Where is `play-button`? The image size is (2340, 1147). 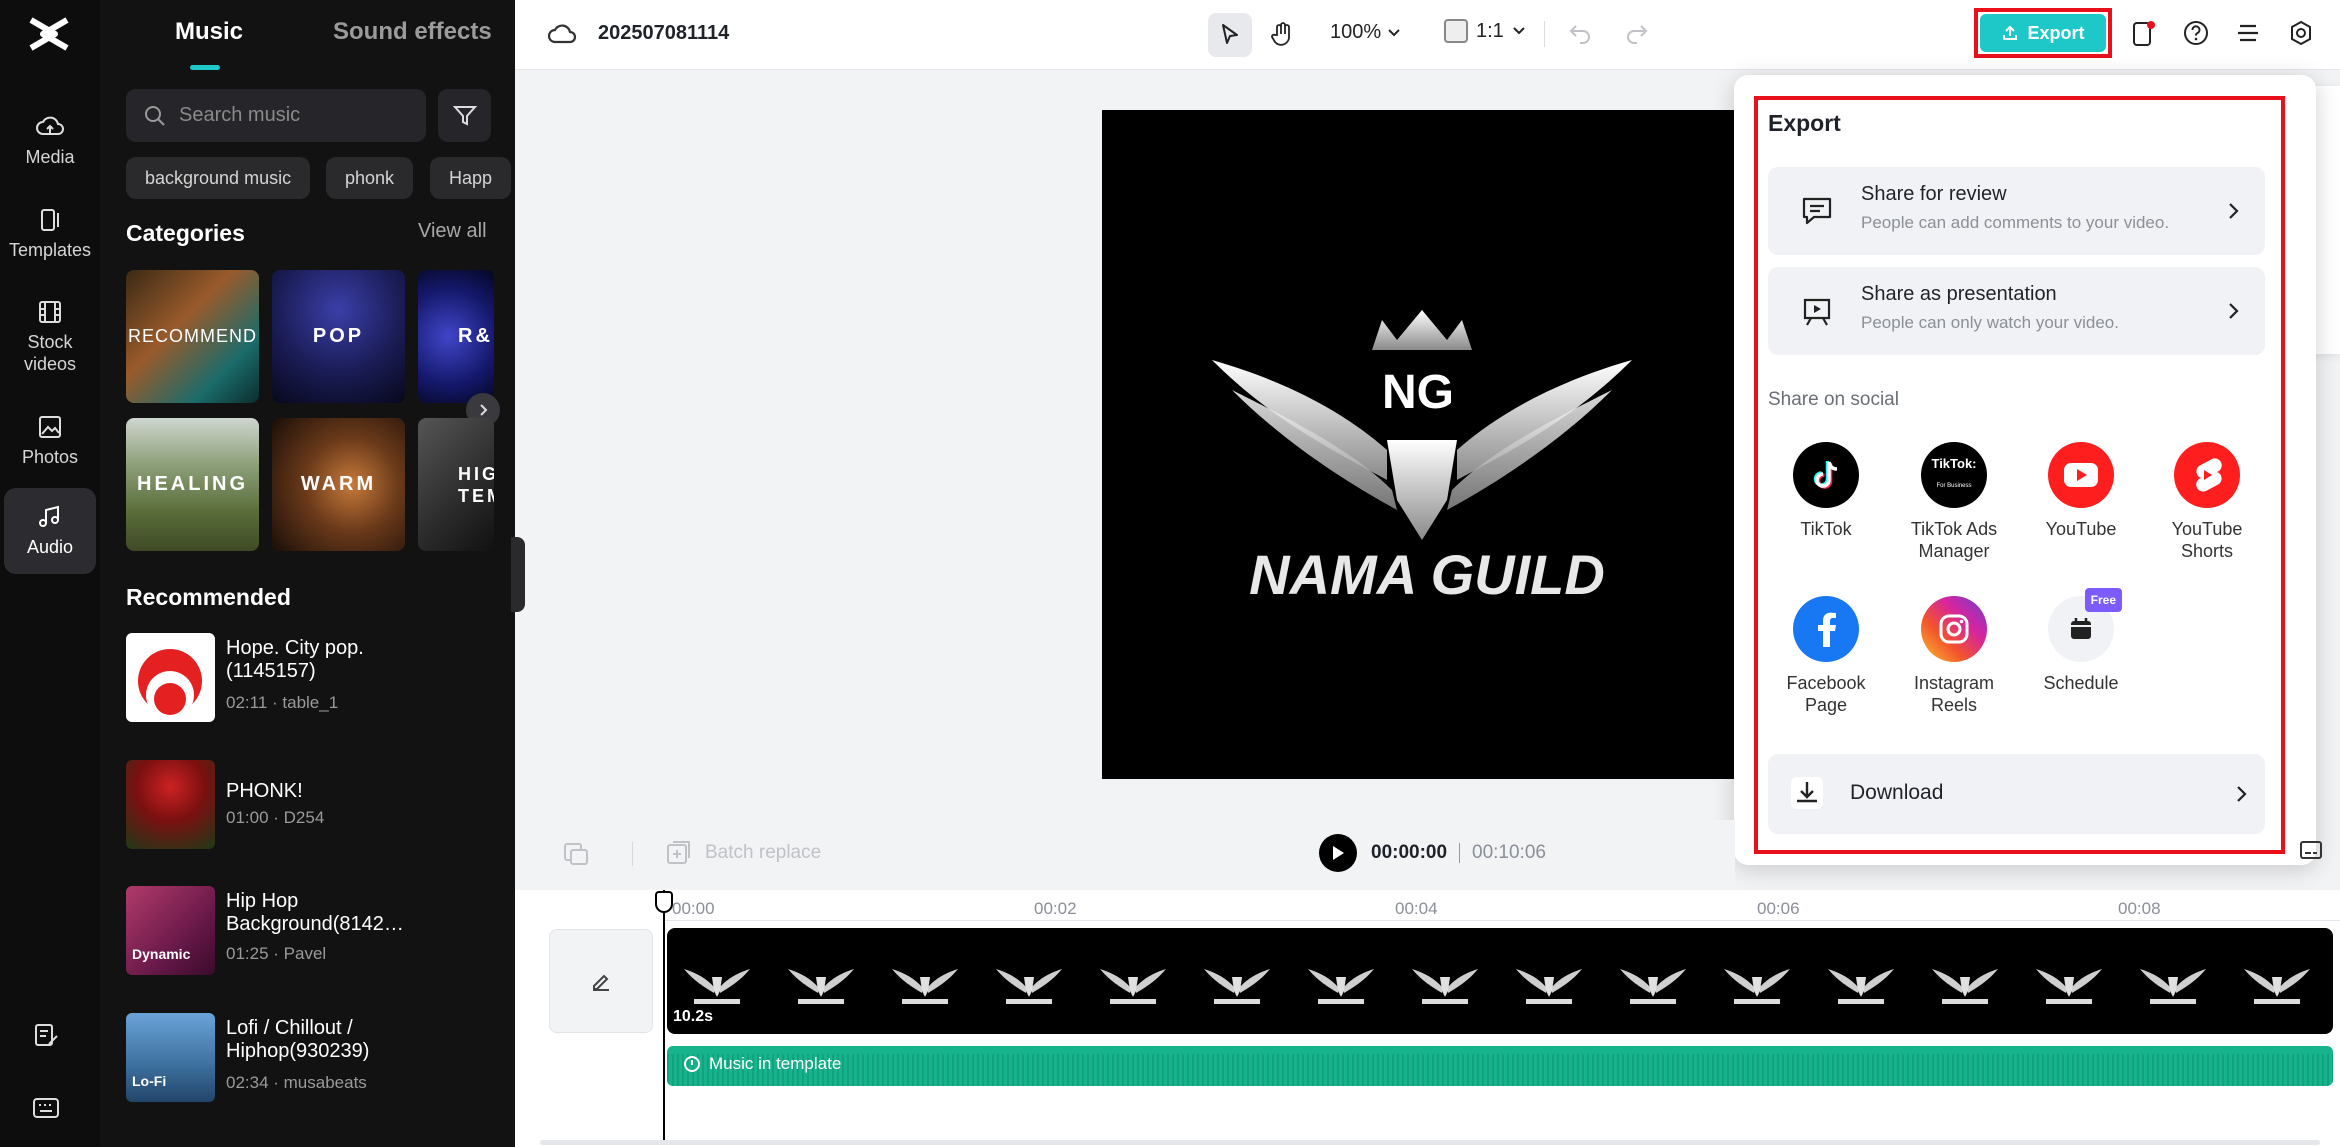
play-button is located at coordinates (1338, 853).